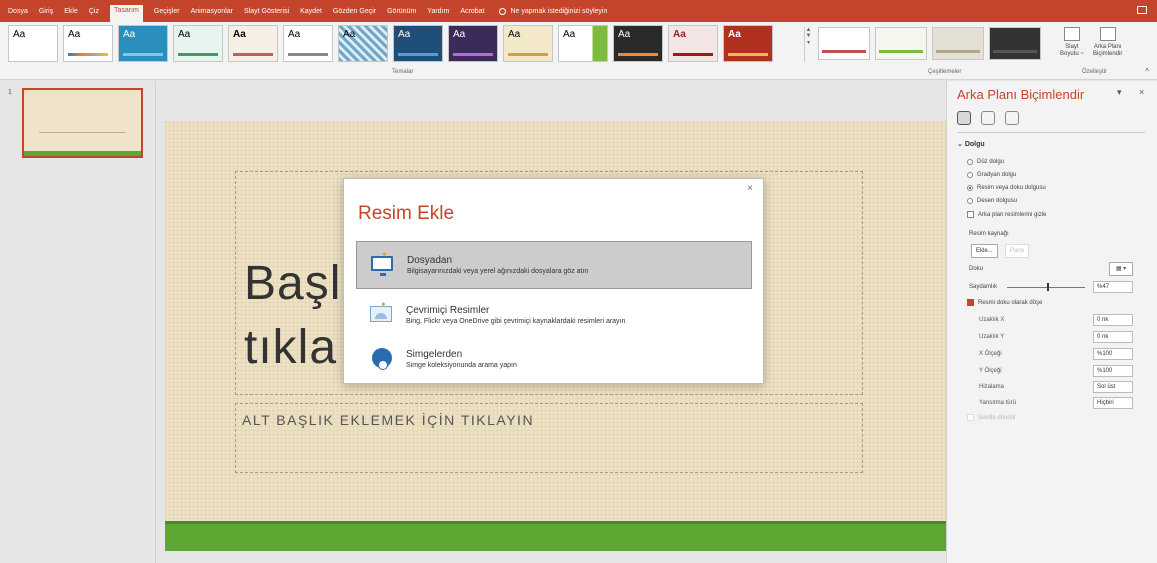 This screenshot has height=563, width=1157. I want to click on format-background-icon, so click(1107, 34).